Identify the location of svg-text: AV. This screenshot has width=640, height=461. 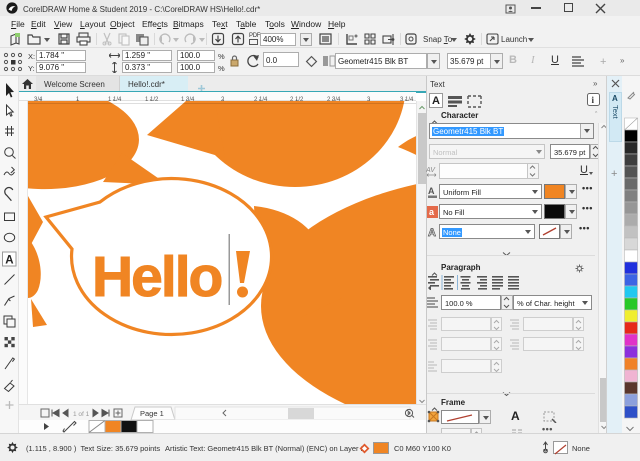
(431, 170).